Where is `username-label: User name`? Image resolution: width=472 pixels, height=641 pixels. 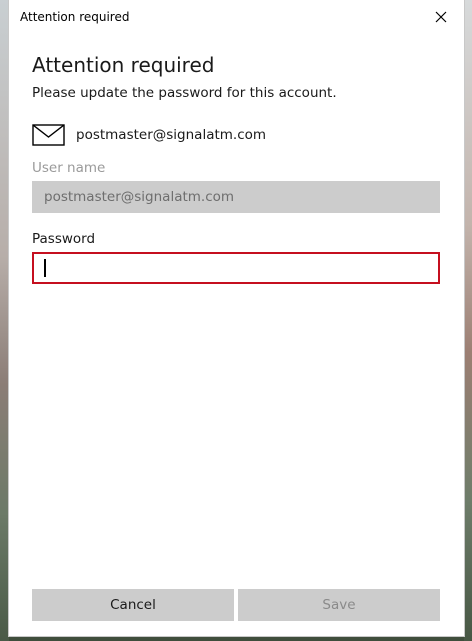
username-label: User name is located at coordinates (69, 168).